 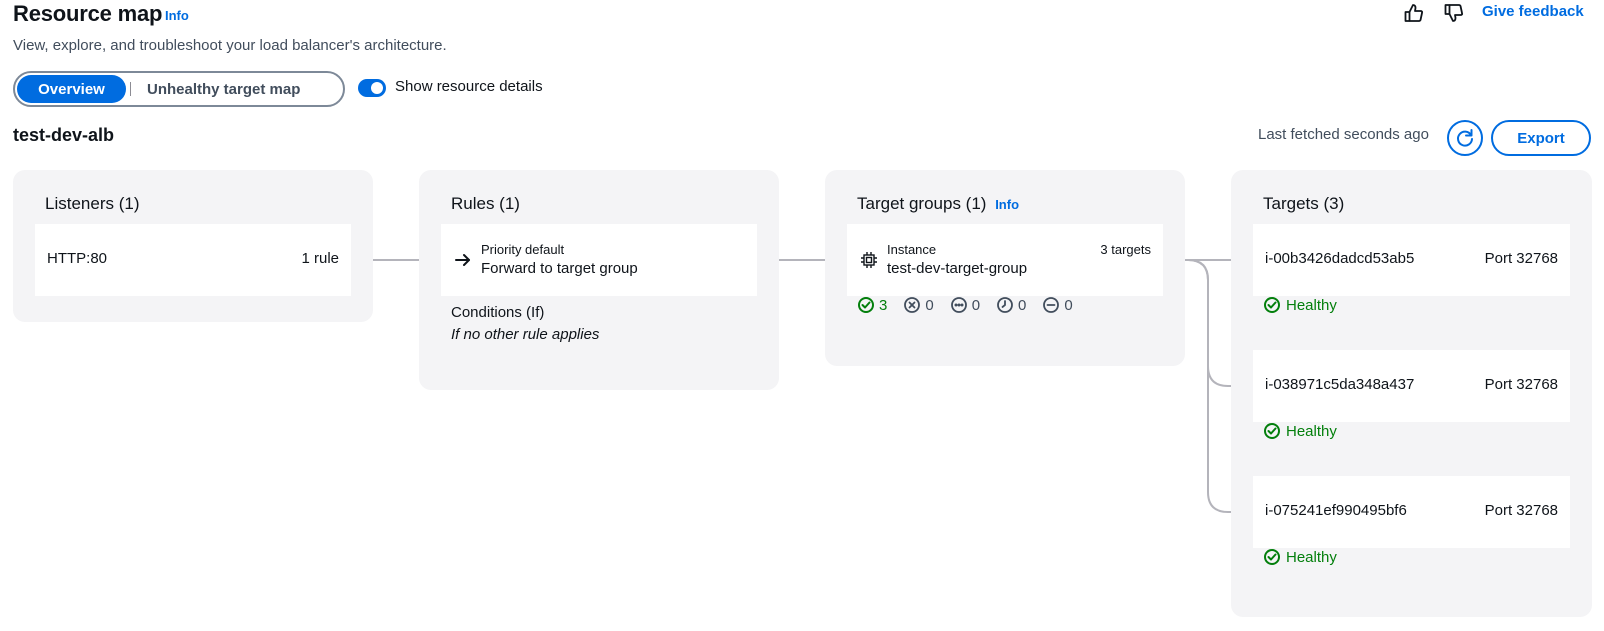 What do you see at coordinates (958, 305) in the screenshot?
I see `status-unused-icon` at bounding box center [958, 305].